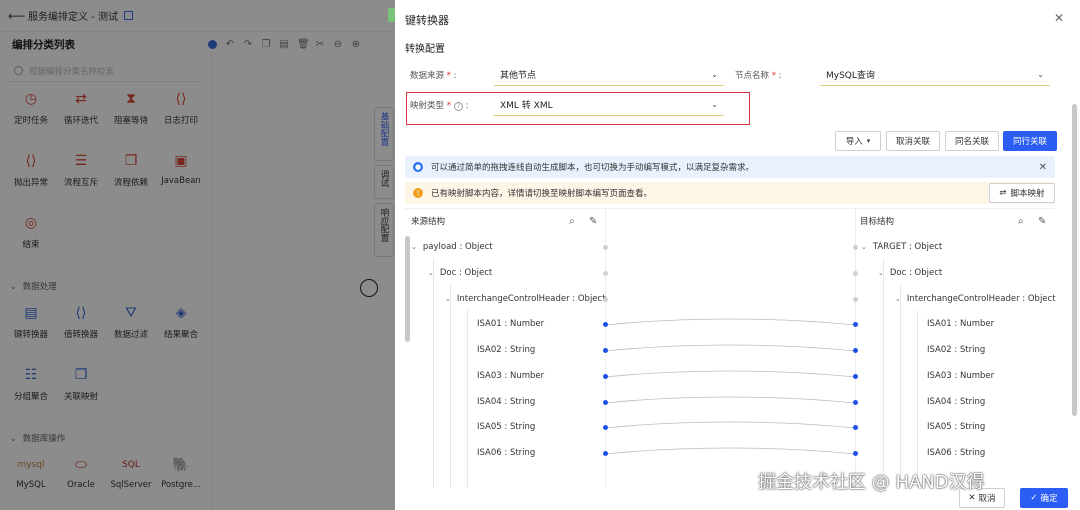 The image size is (1080, 510). I want to click on target-tree-node: ISA01 : Number, so click(960, 324).